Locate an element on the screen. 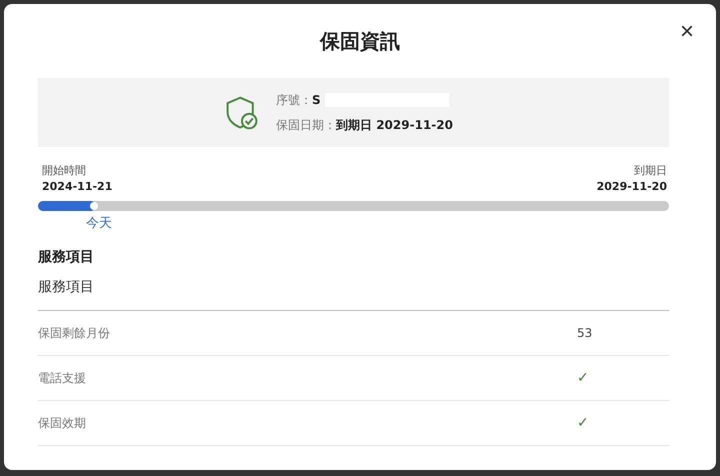  warranty-date-value: 到期日 2029-11-20 is located at coordinates (394, 125).